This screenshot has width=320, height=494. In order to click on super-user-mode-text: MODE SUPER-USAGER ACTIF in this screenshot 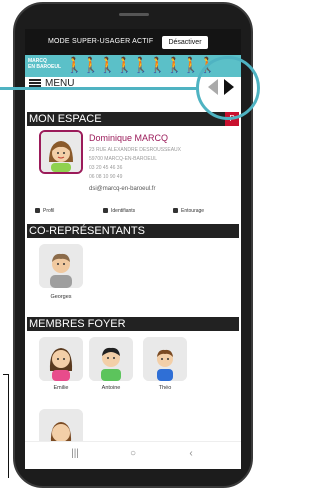, I will do `click(101, 41)`.